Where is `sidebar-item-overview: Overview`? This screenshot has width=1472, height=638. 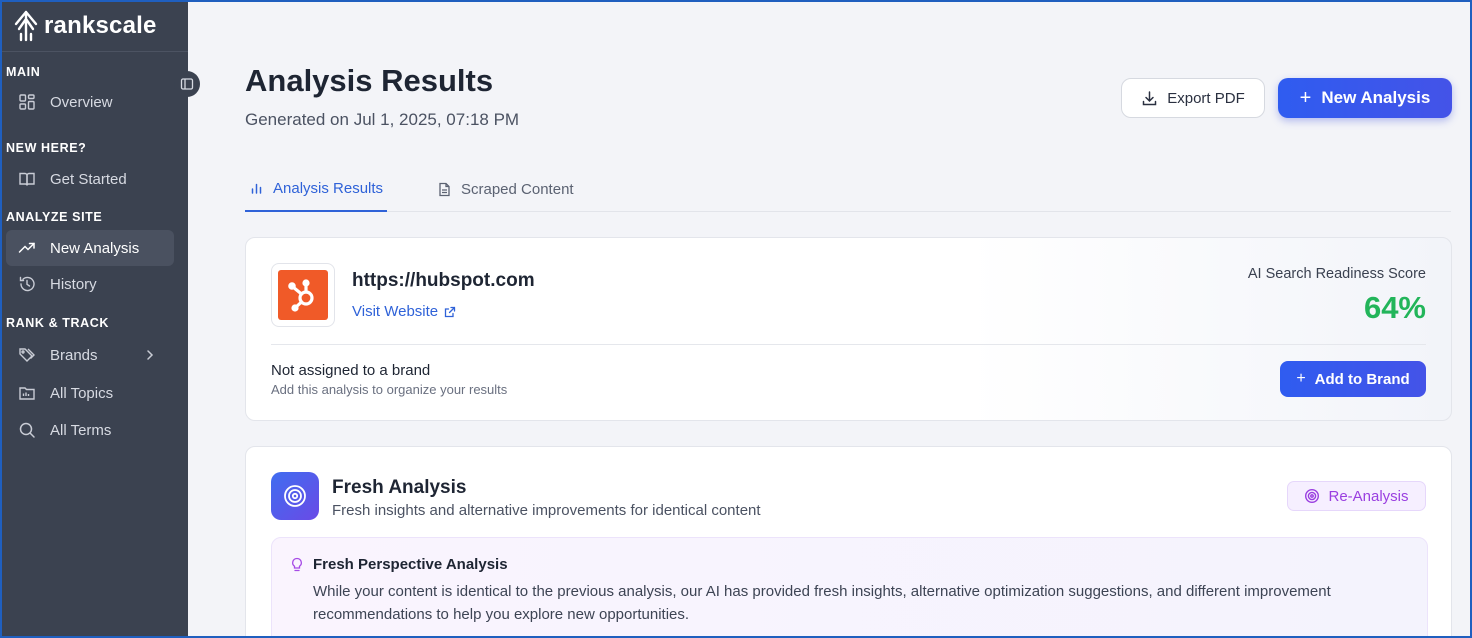
sidebar-item-overview: Overview is located at coordinates (90, 102).